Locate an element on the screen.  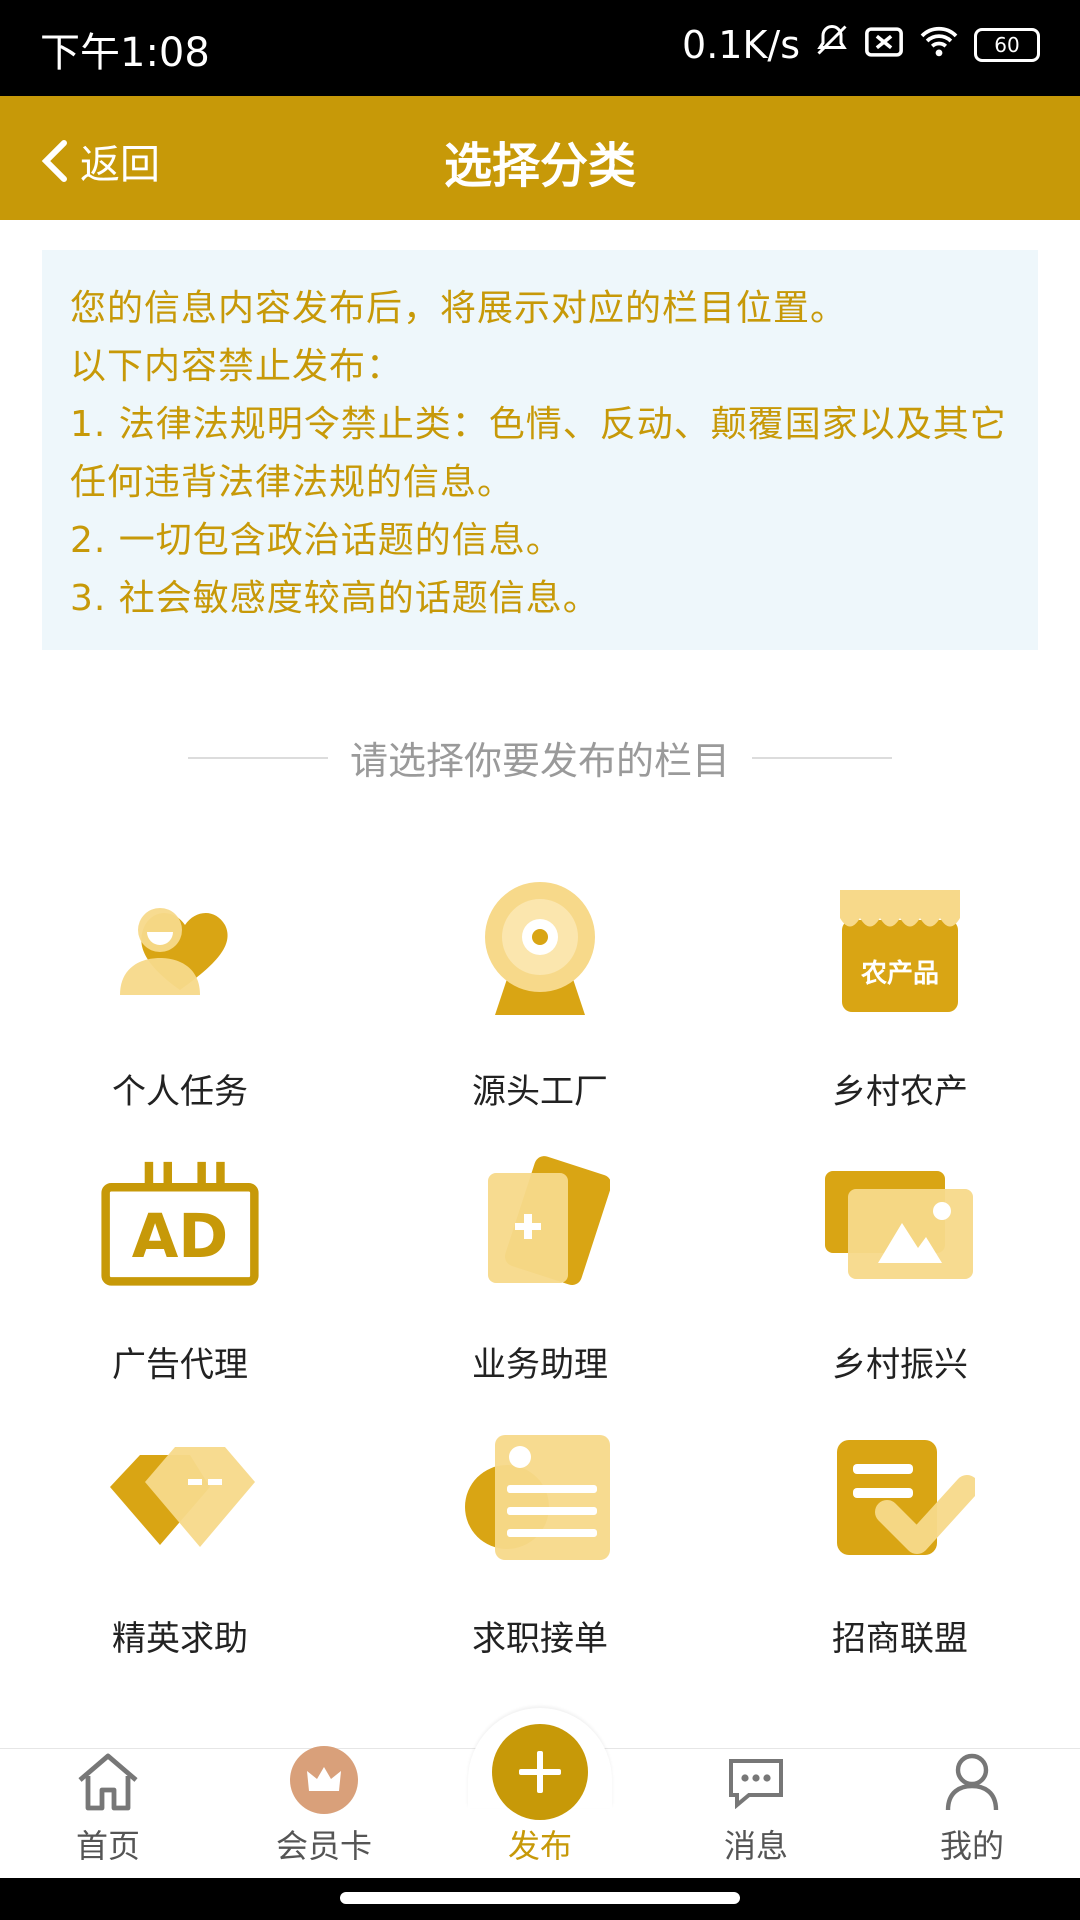
category-investment-alliance: 招商联盟 is located at coordinates (900, 1543).